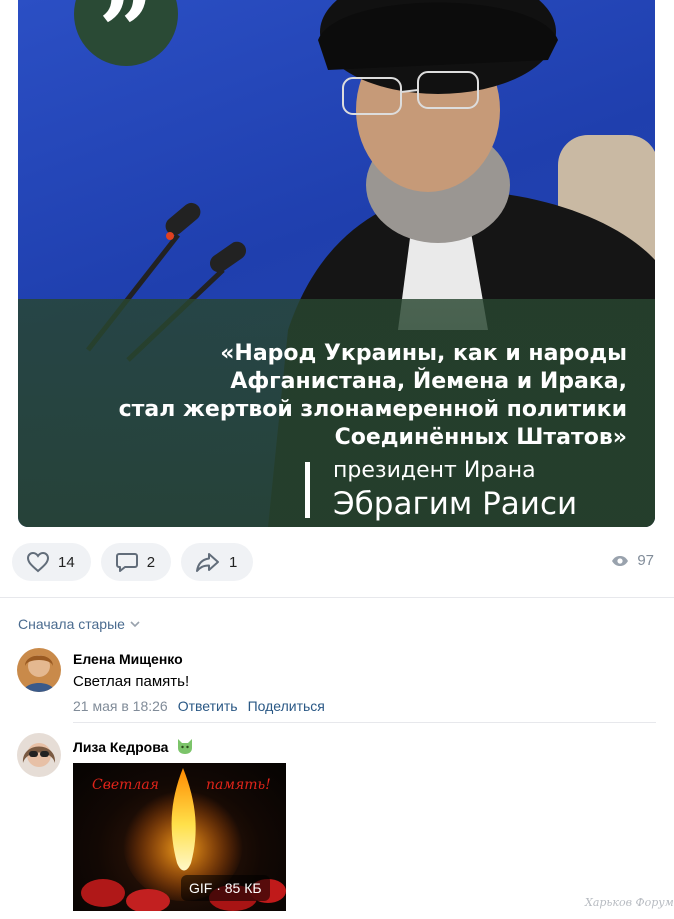 The image size is (674, 919). I want to click on comments-sort-label: Сначала старые, so click(71, 624).